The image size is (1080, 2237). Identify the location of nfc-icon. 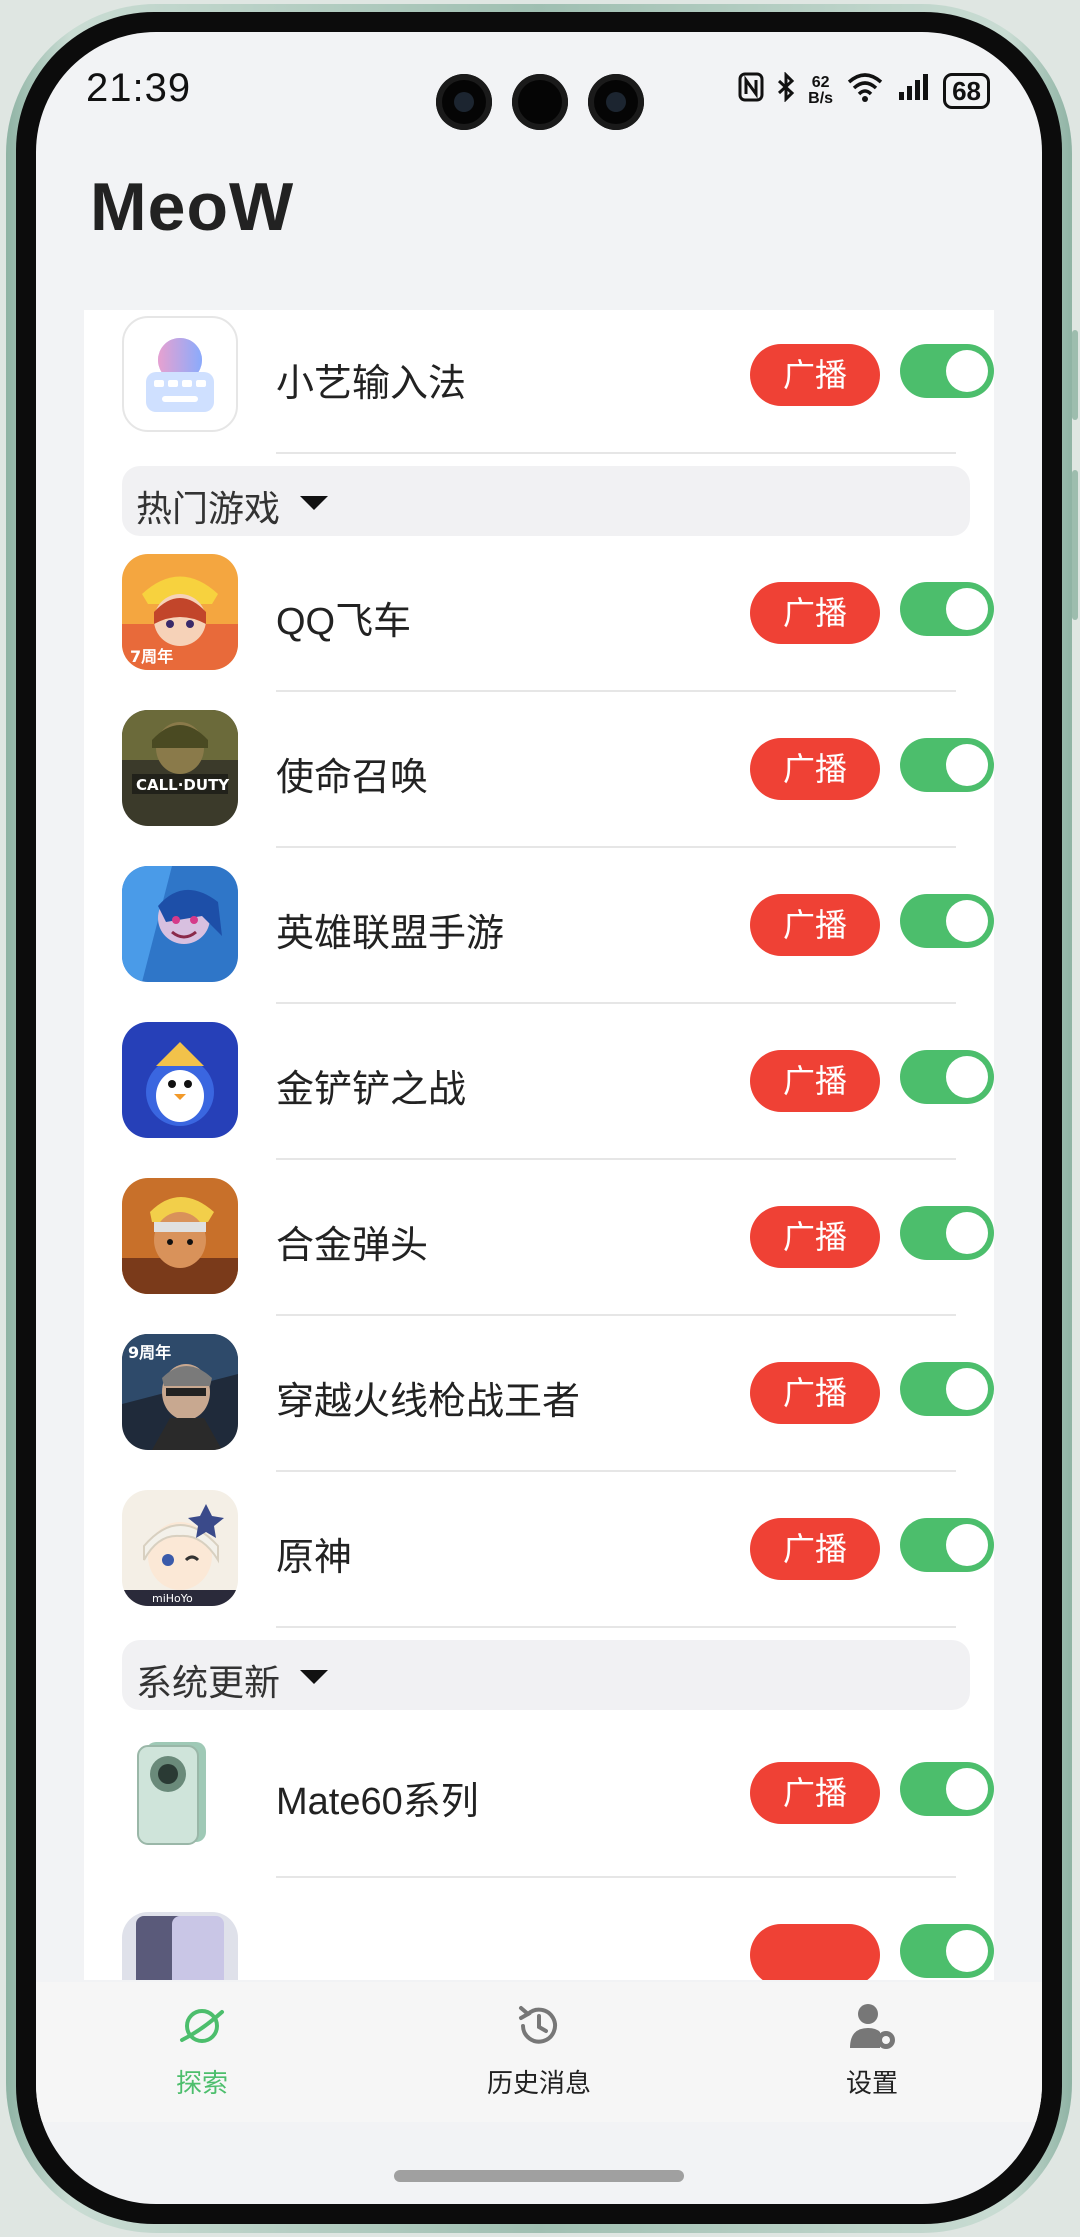
(751, 90).